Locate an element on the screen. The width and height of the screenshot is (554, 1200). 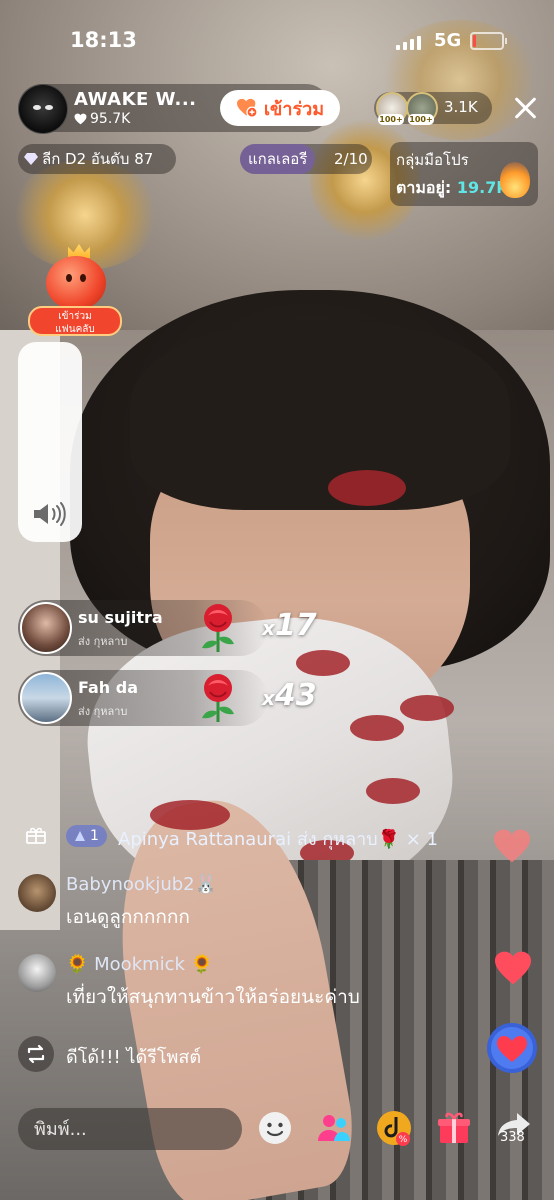
diamond-icon is located at coordinates (31, 159).